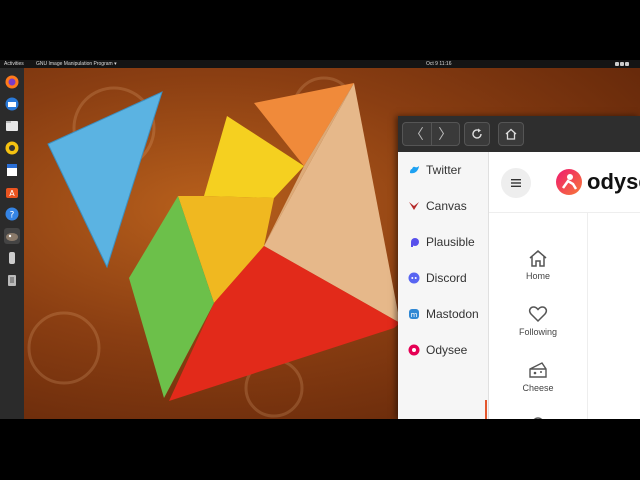 Image resolution: width=640 pixels, height=480 pixels. I want to click on globe-icon, so click(538, 418).